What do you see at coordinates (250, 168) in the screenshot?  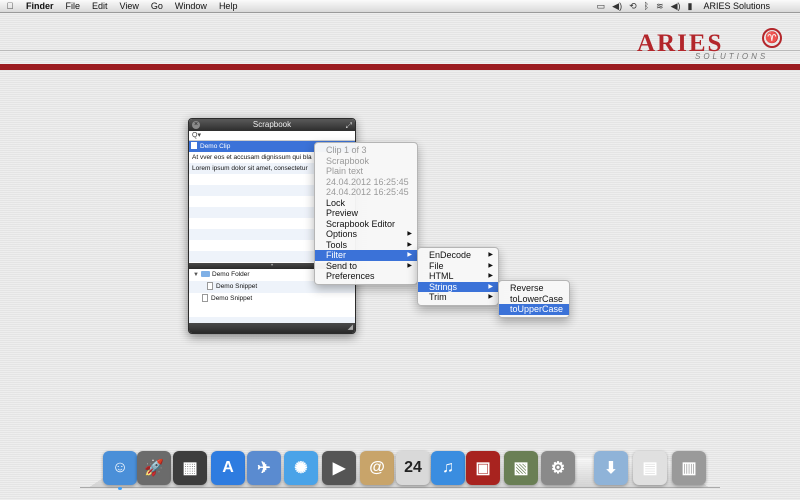 I see `clip-label: Lorem ipsum dolor sit amet, consectetur` at bounding box center [250, 168].